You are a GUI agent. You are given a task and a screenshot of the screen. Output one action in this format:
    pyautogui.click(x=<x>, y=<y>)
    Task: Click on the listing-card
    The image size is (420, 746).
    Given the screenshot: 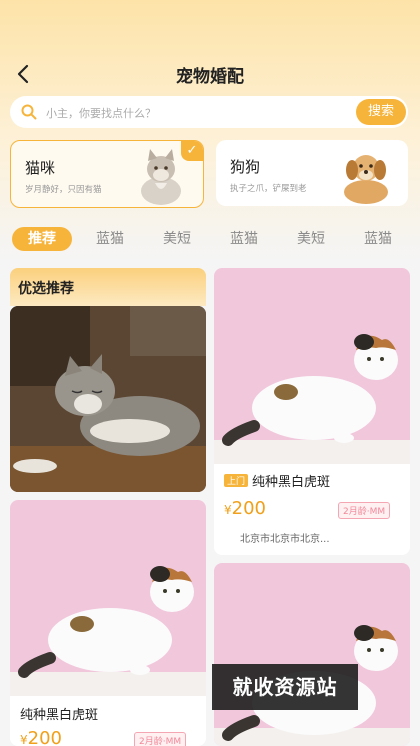 What is the action you would take?
    pyautogui.click(x=312, y=654)
    